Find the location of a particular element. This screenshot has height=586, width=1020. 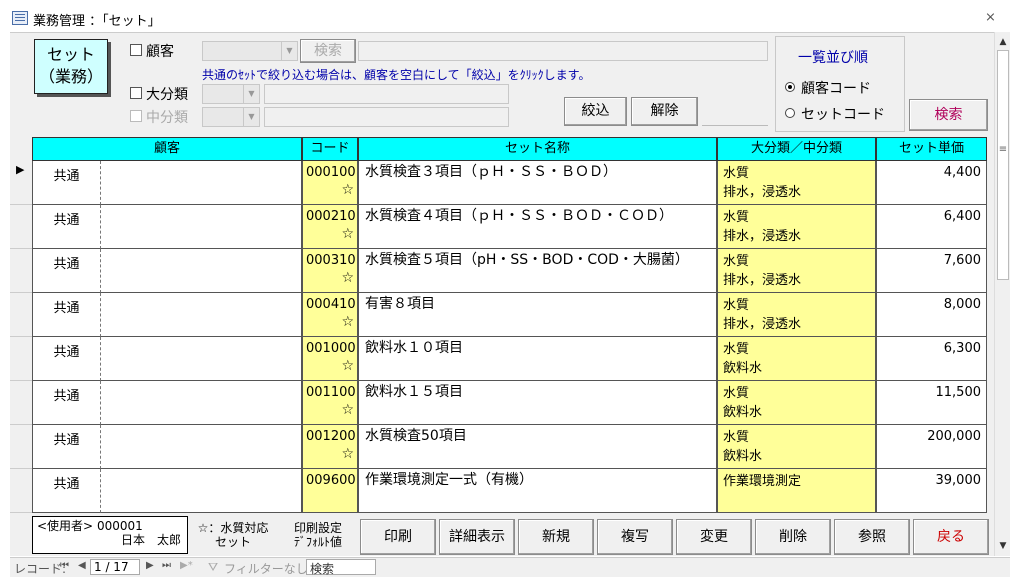

price-cell: 4,400 is located at coordinates (931, 183).